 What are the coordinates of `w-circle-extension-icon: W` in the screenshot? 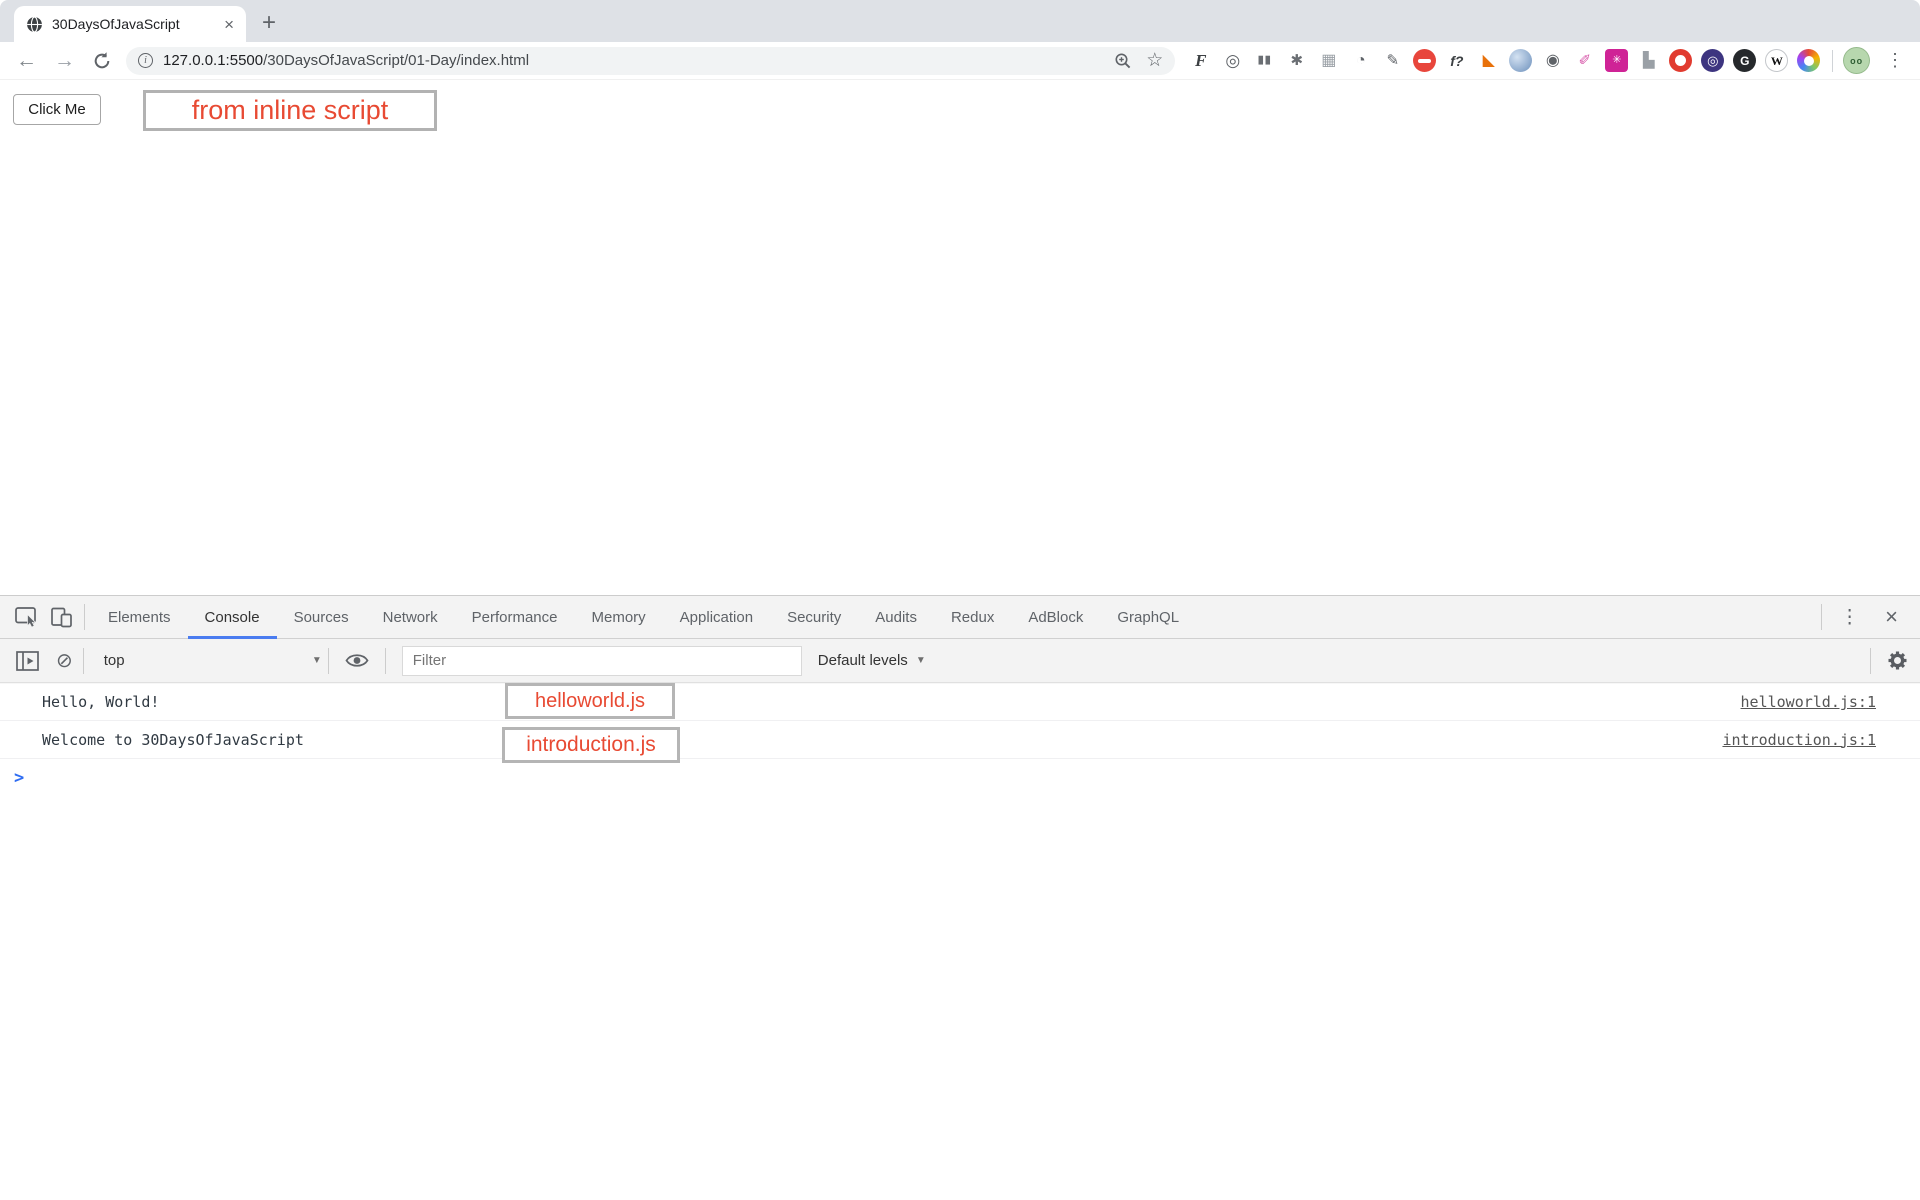 It's located at (1777, 60).